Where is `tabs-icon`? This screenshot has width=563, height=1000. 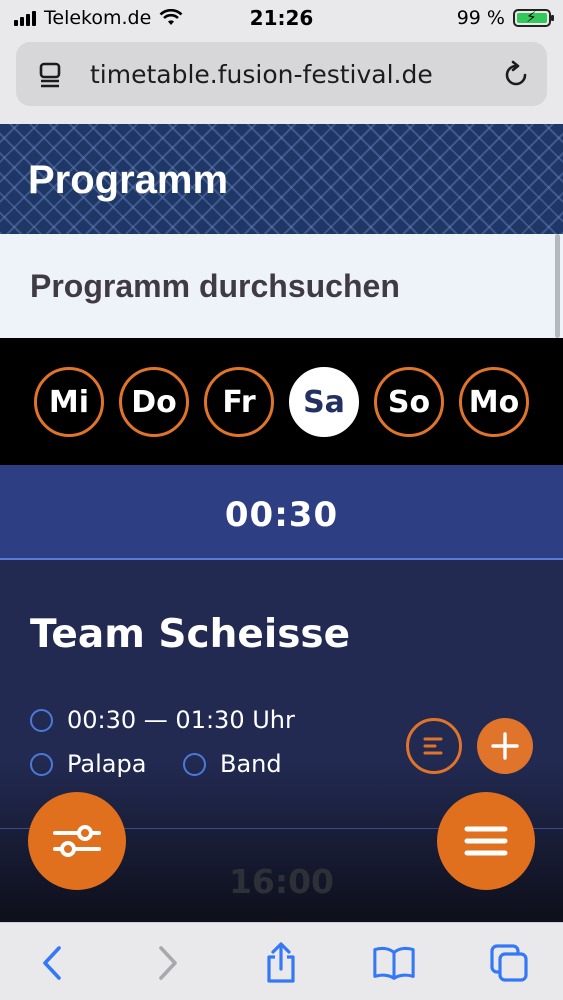 tabs-icon is located at coordinates (509, 963).